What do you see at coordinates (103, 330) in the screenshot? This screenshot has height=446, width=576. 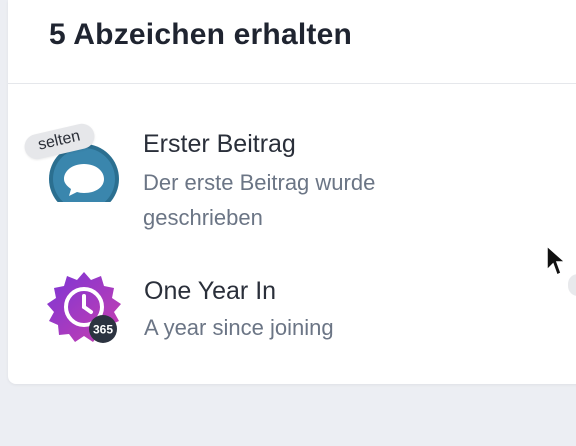 I see `badge-number: 365` at bounding box center [103, 330].